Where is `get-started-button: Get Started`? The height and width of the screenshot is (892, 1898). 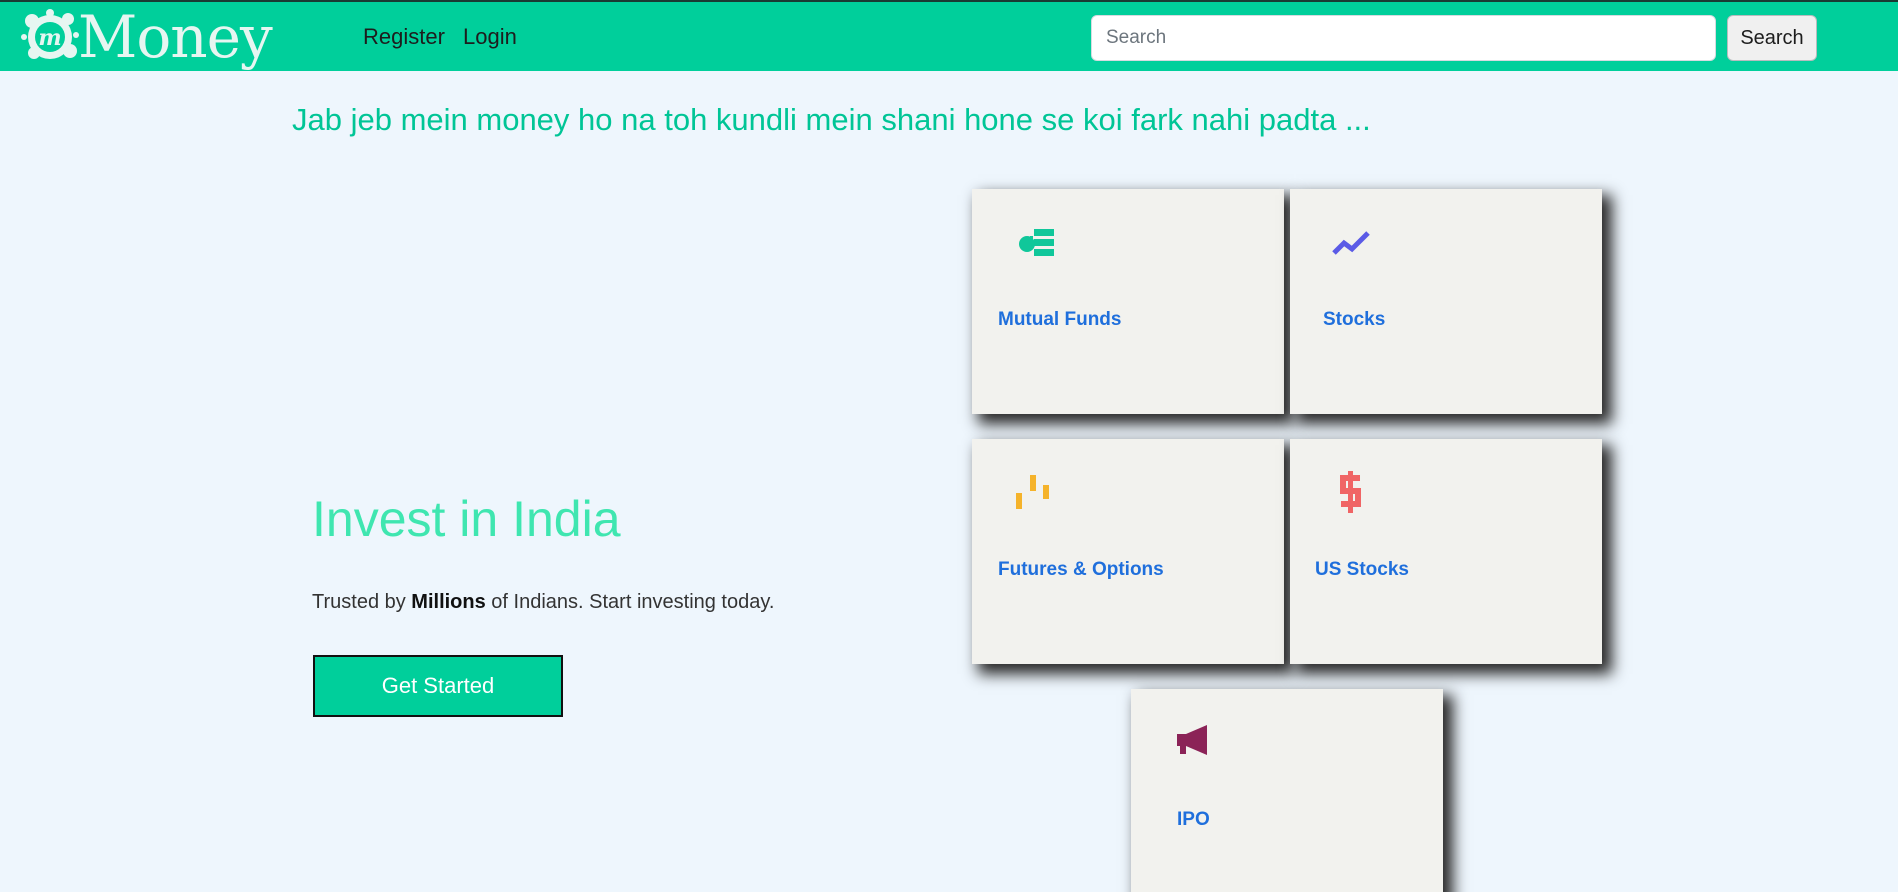 get-started-button: Get Started is located at coordinates (438, 686).